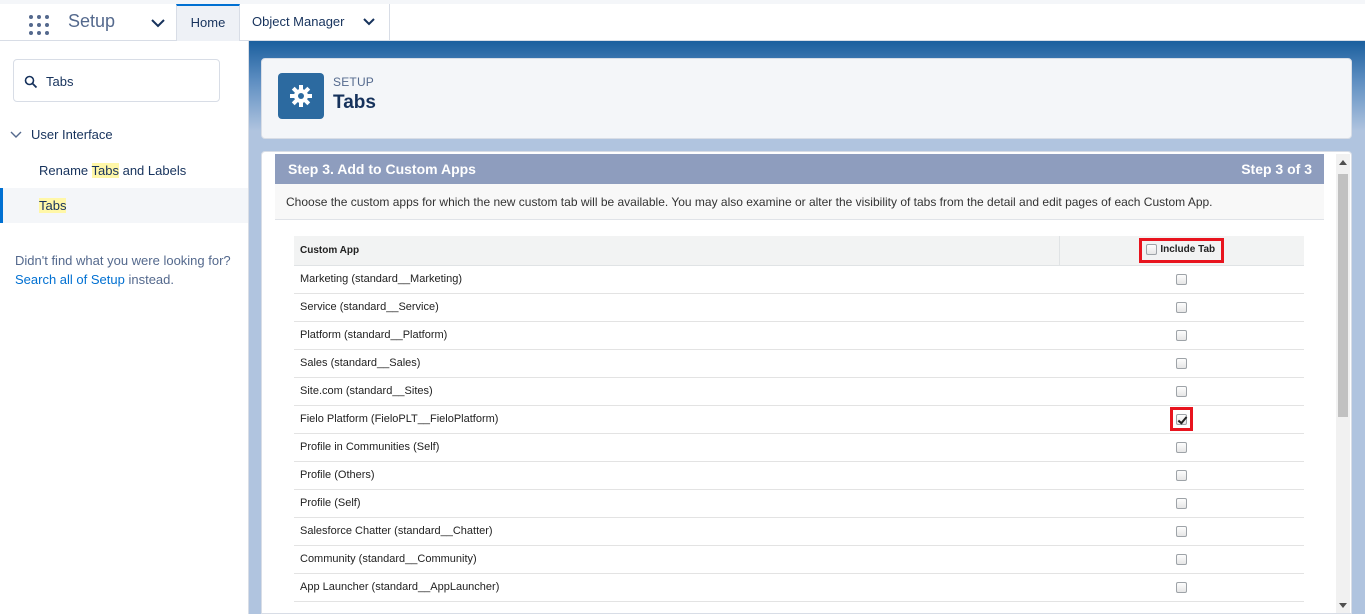 The width and height of the screenshot is (1365, 614). Describe the element at coordinates (676, 363) in the screenshot. I see `custom-app-name: Sales (standard__Sales)` at that location.